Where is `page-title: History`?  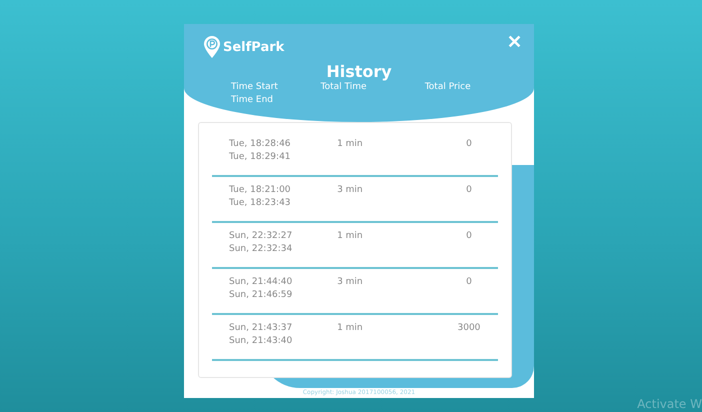 page-title: History is located at coordinates (359, 71).